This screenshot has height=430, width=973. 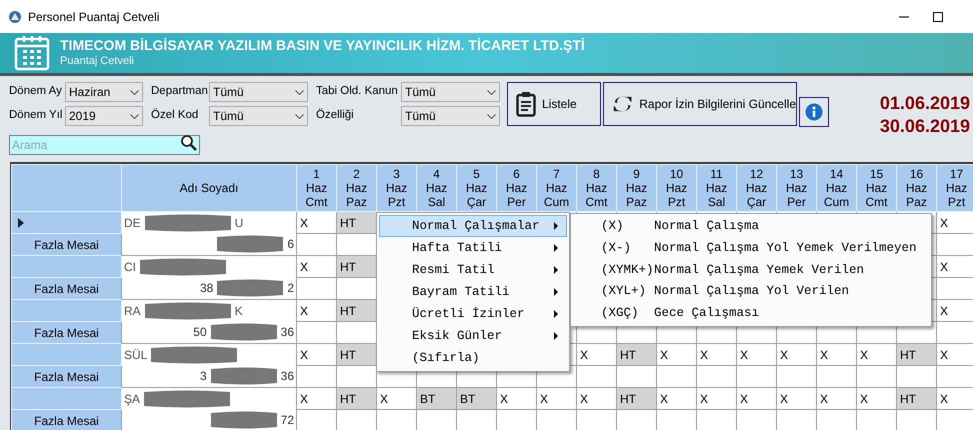 I want to click on column-header: 11 Haz Sal, so click(x=716, y=188).